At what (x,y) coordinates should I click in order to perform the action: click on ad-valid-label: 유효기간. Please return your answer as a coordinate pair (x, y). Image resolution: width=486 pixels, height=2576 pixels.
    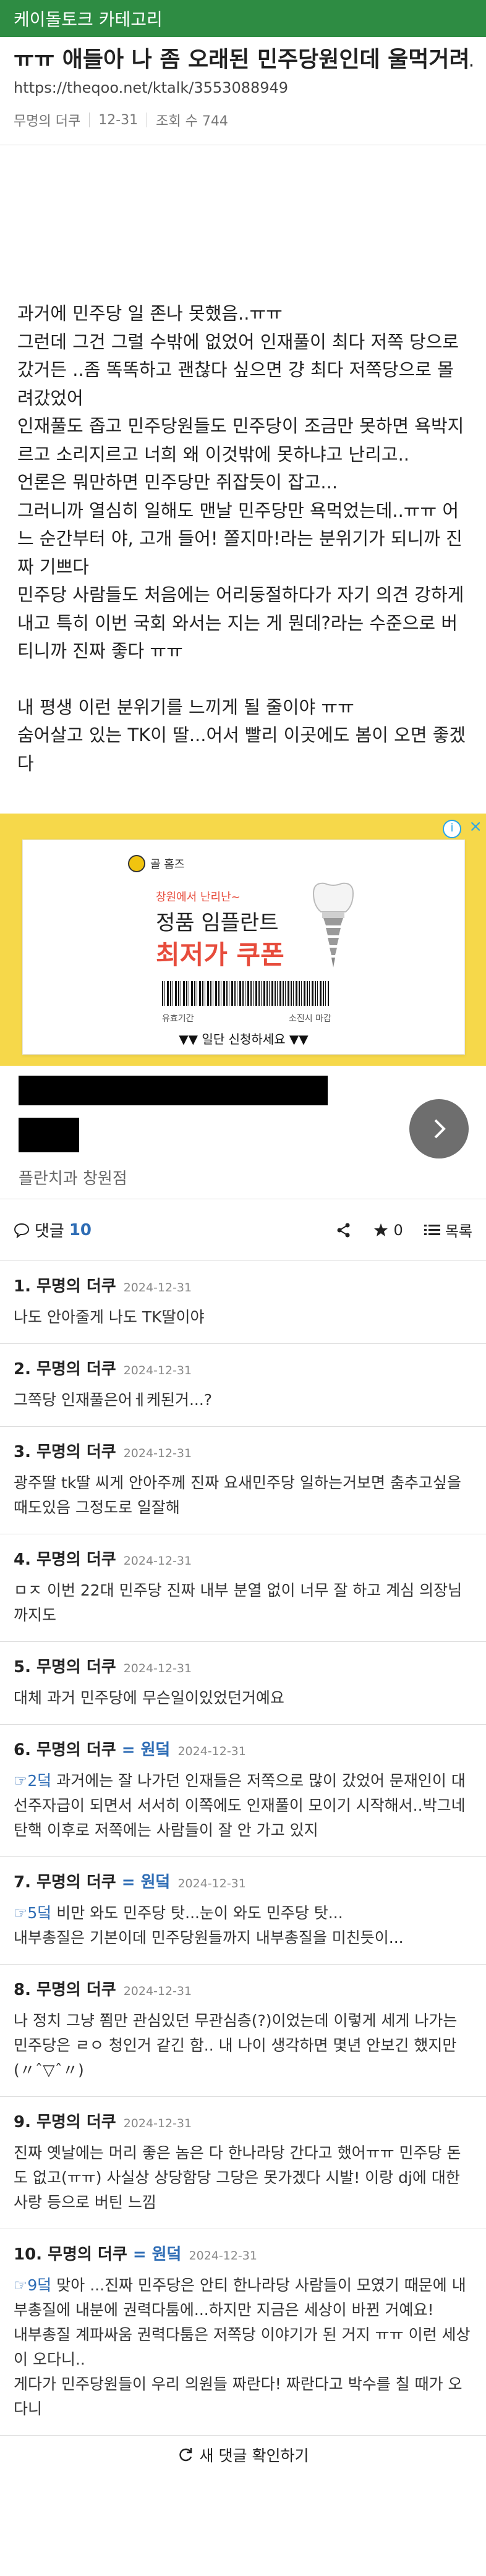
    Looking at the image, I should click on (178, 1019).